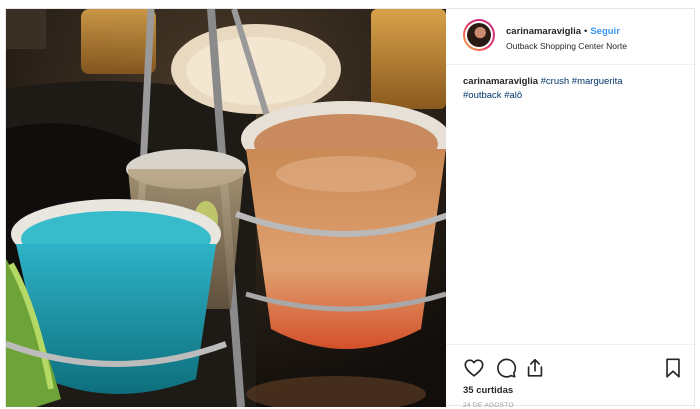 Image resolution: width=700 pixels, height=409 pixels. What do you see at coordinates (535, 368) in the screenshot?
I see `share-icon` at bounding box center [535, 368].